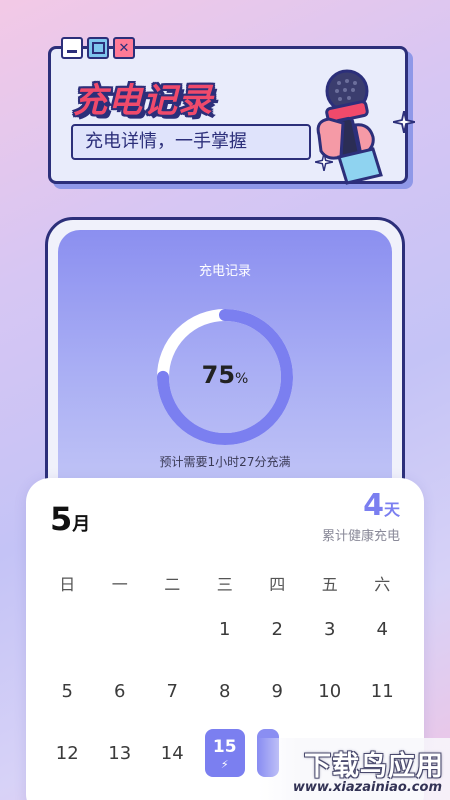 This screenshot has height=800, width=450. Describe the element at coordinates (172, 584) in the screenshot. I see `weekday-label: 二` at that location.